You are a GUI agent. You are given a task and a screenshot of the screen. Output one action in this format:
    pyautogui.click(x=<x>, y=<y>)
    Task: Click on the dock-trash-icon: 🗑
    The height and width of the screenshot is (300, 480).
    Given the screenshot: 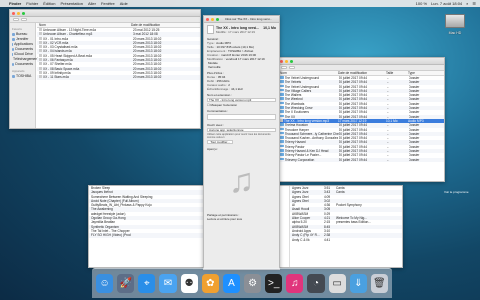 What is the action you would take?
    pyautogui.click(x=379, y=283)
    